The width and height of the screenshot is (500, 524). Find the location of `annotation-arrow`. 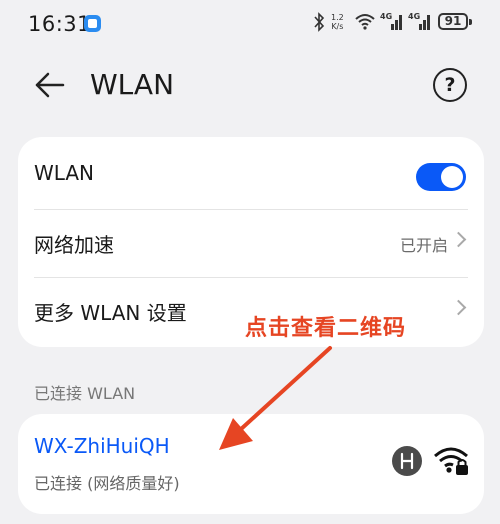

annotation-arrow is located at coordinates (275, 398).